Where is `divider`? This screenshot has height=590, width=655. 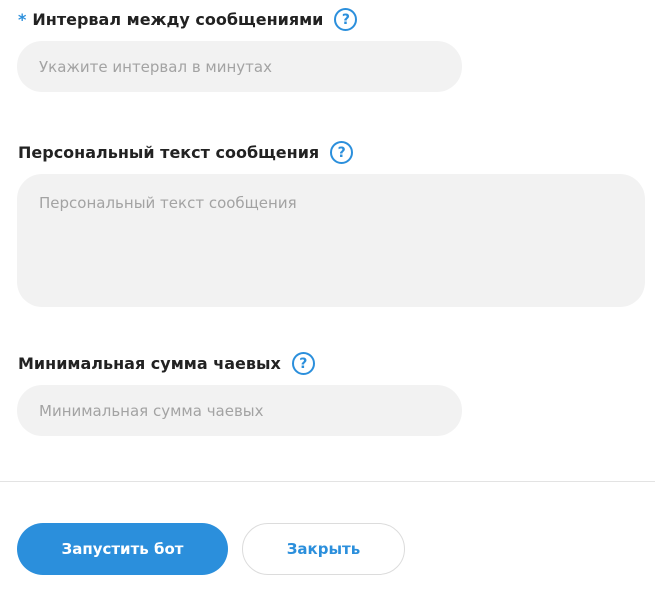
divider is located at coordinates (327, 481).